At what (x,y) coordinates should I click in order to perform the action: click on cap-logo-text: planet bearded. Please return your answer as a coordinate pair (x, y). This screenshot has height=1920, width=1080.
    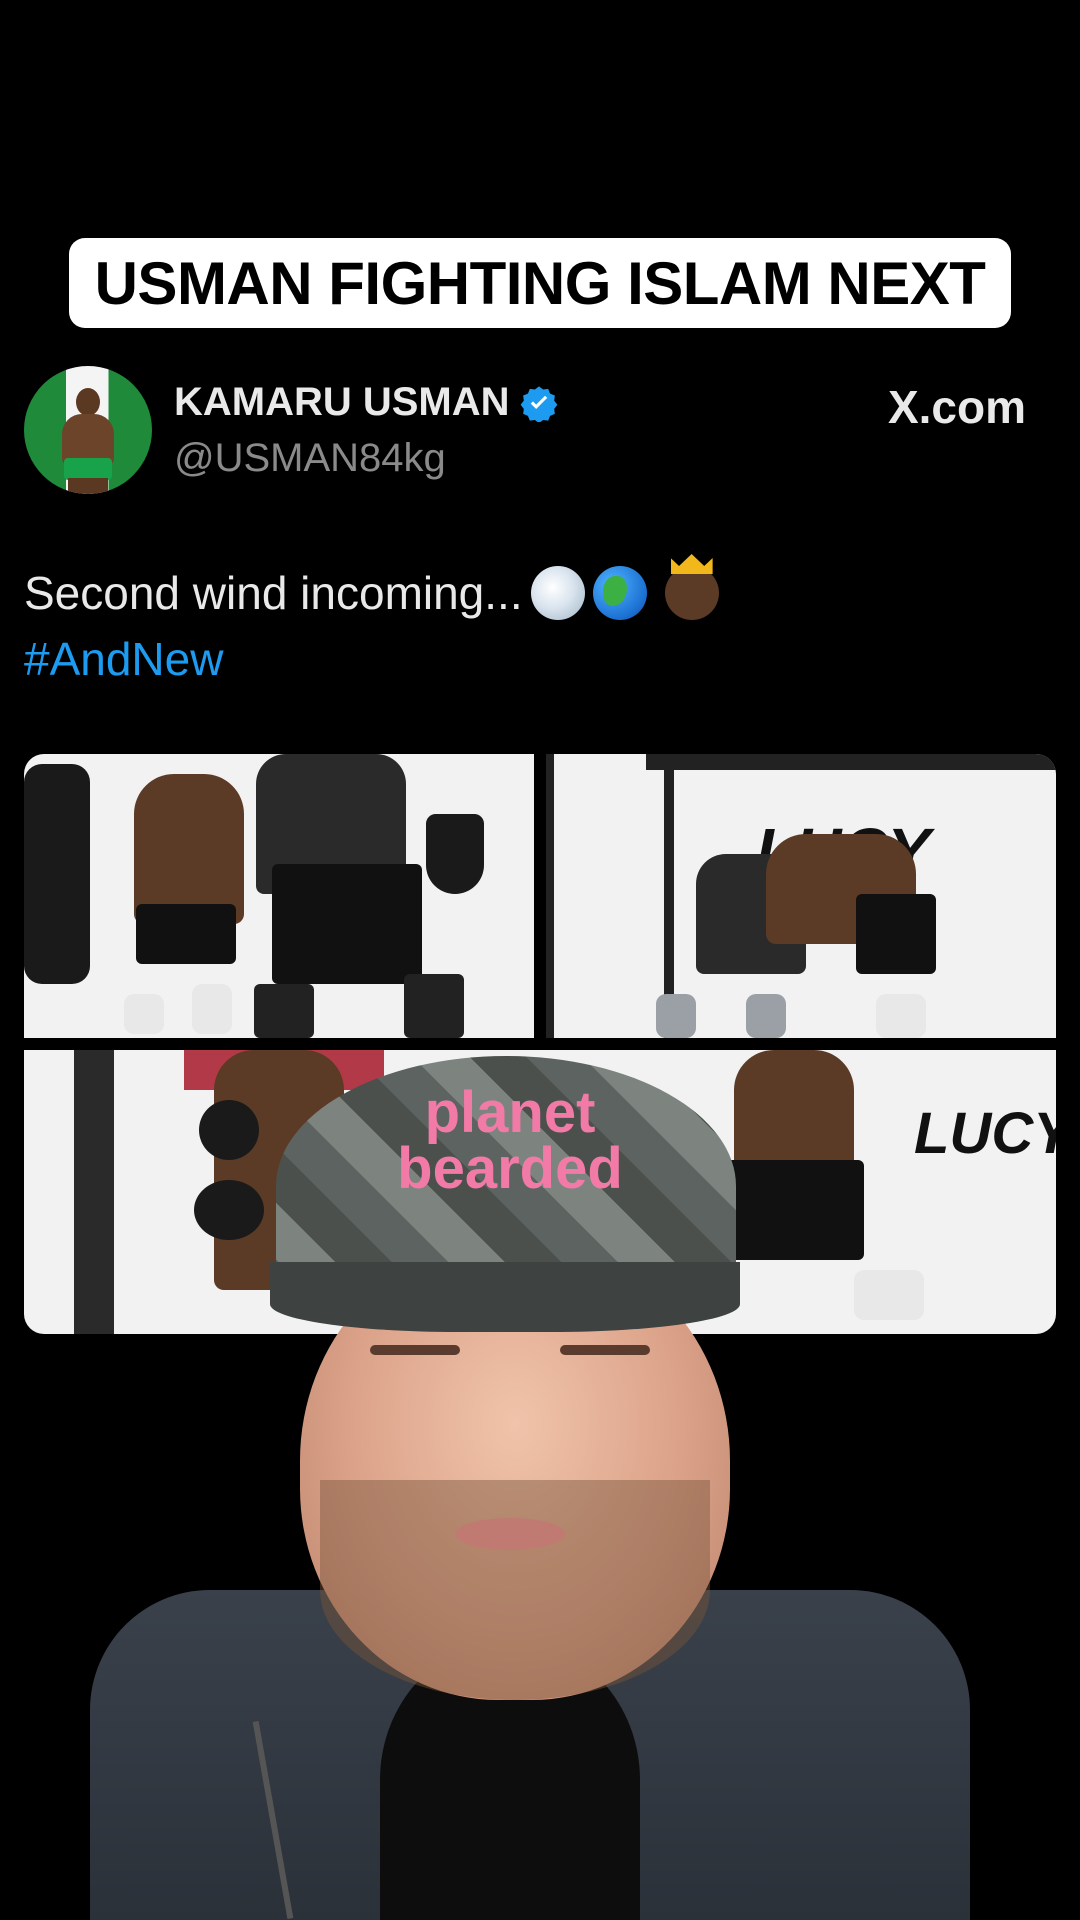
    Looking at the image, I should click on (510, 1140).